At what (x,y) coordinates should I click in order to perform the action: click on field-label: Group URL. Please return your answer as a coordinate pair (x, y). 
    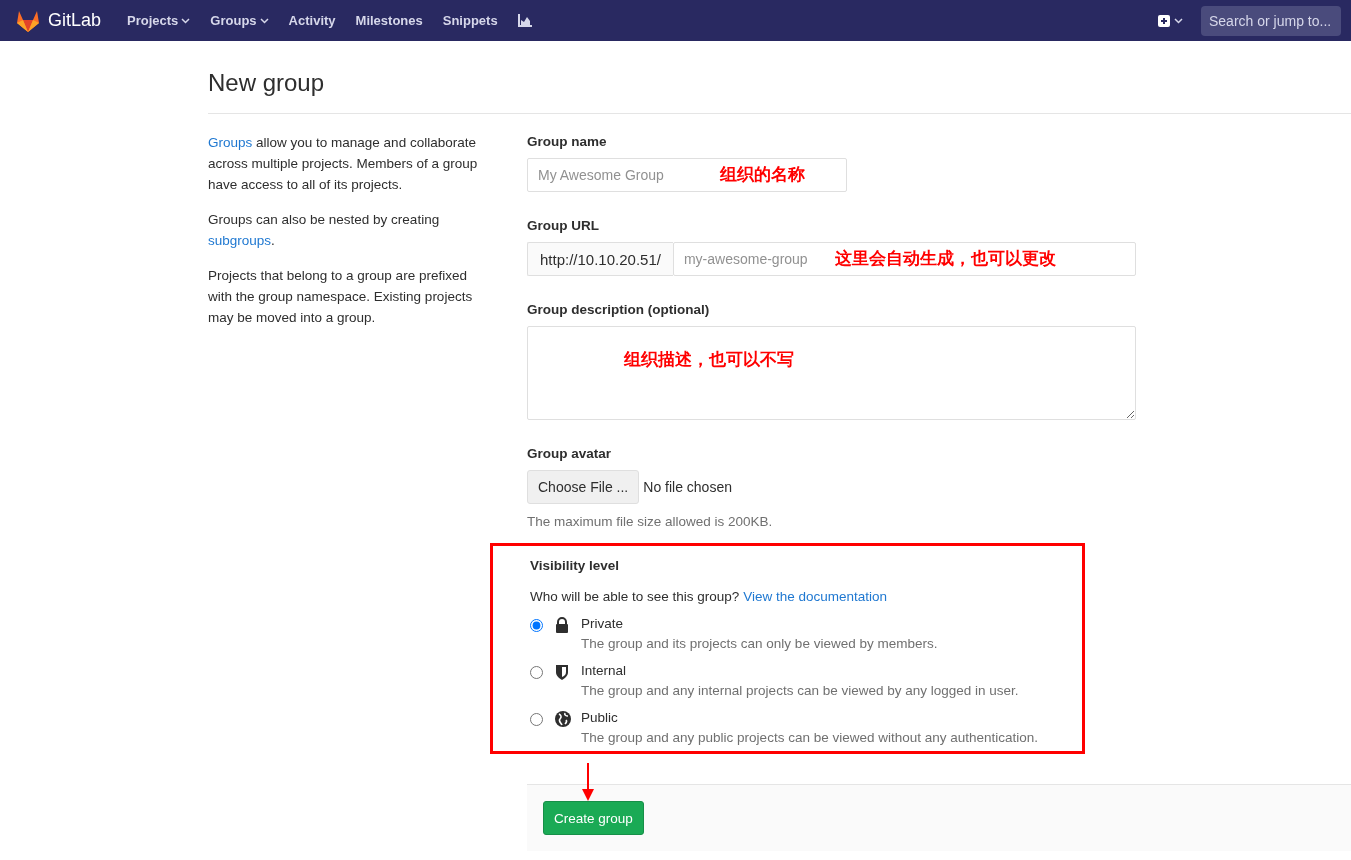
    Looking at the image, I should click on (563, 225).